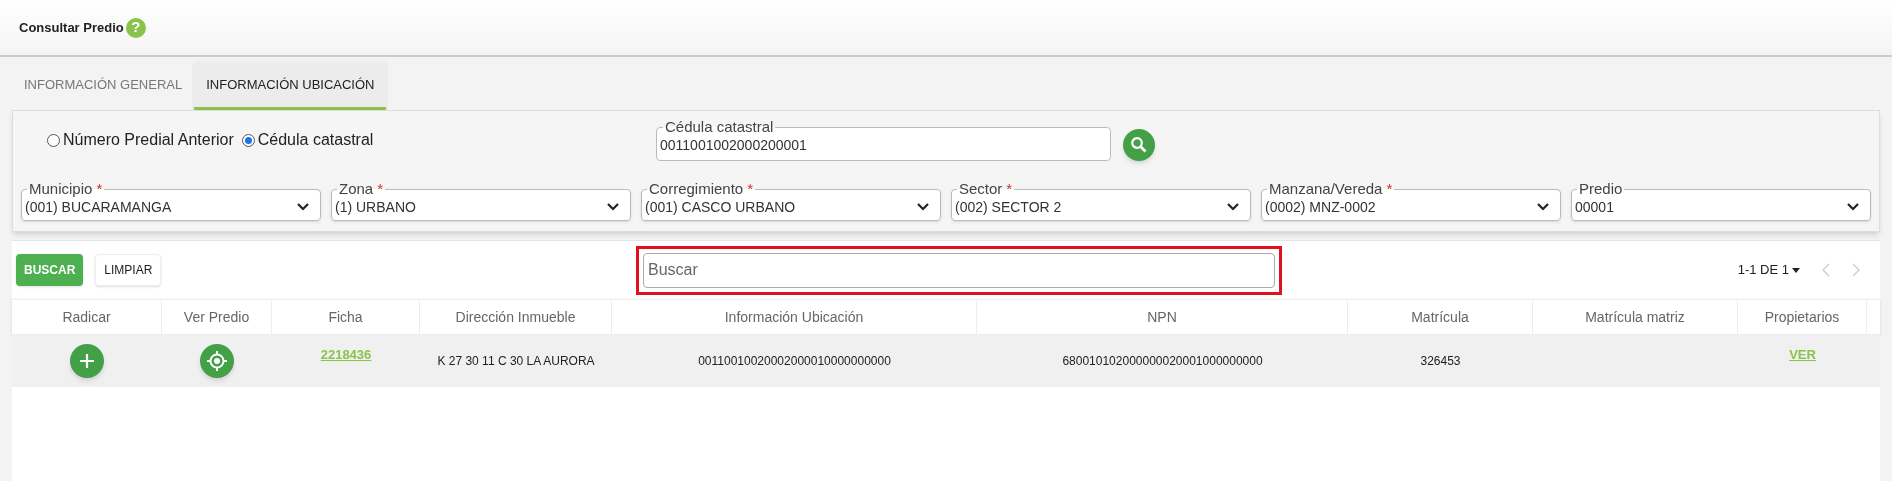 This screenshot has width=1892, height=481. I want to click on select-value: (1) URBANO, so click(375, 207).